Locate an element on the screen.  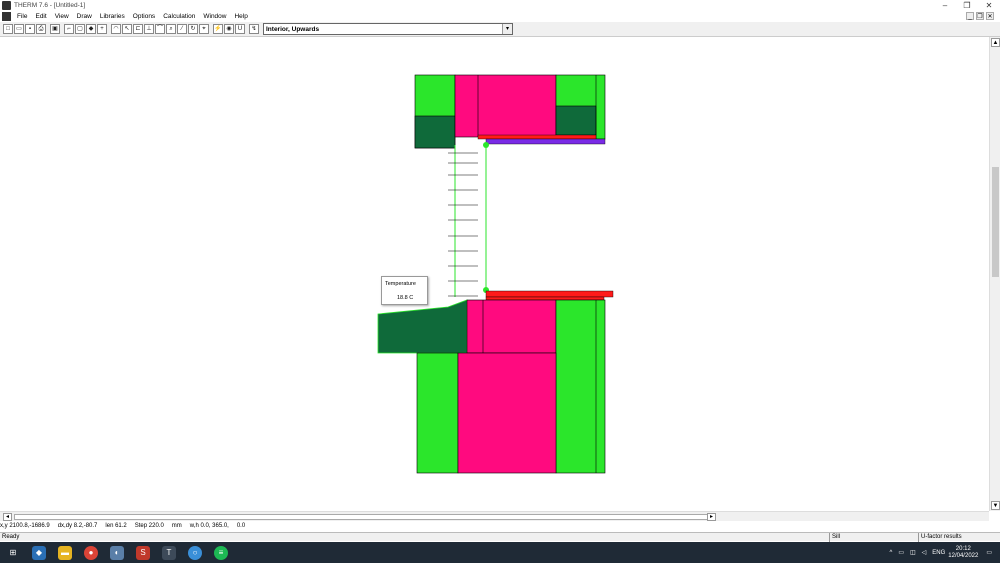
file-explorer-icon: ▬ is located at coordinates (65, 552).